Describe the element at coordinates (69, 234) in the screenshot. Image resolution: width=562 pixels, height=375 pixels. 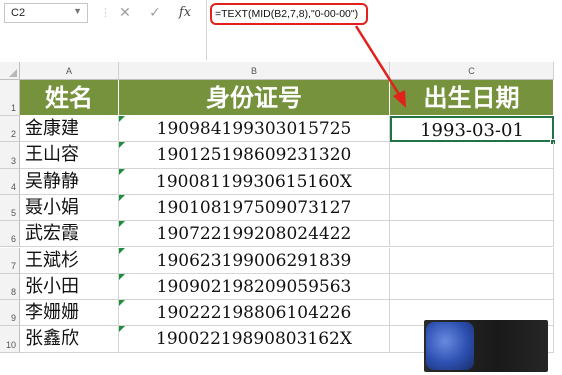
I see `name-cell: 武宏霞` at that location.